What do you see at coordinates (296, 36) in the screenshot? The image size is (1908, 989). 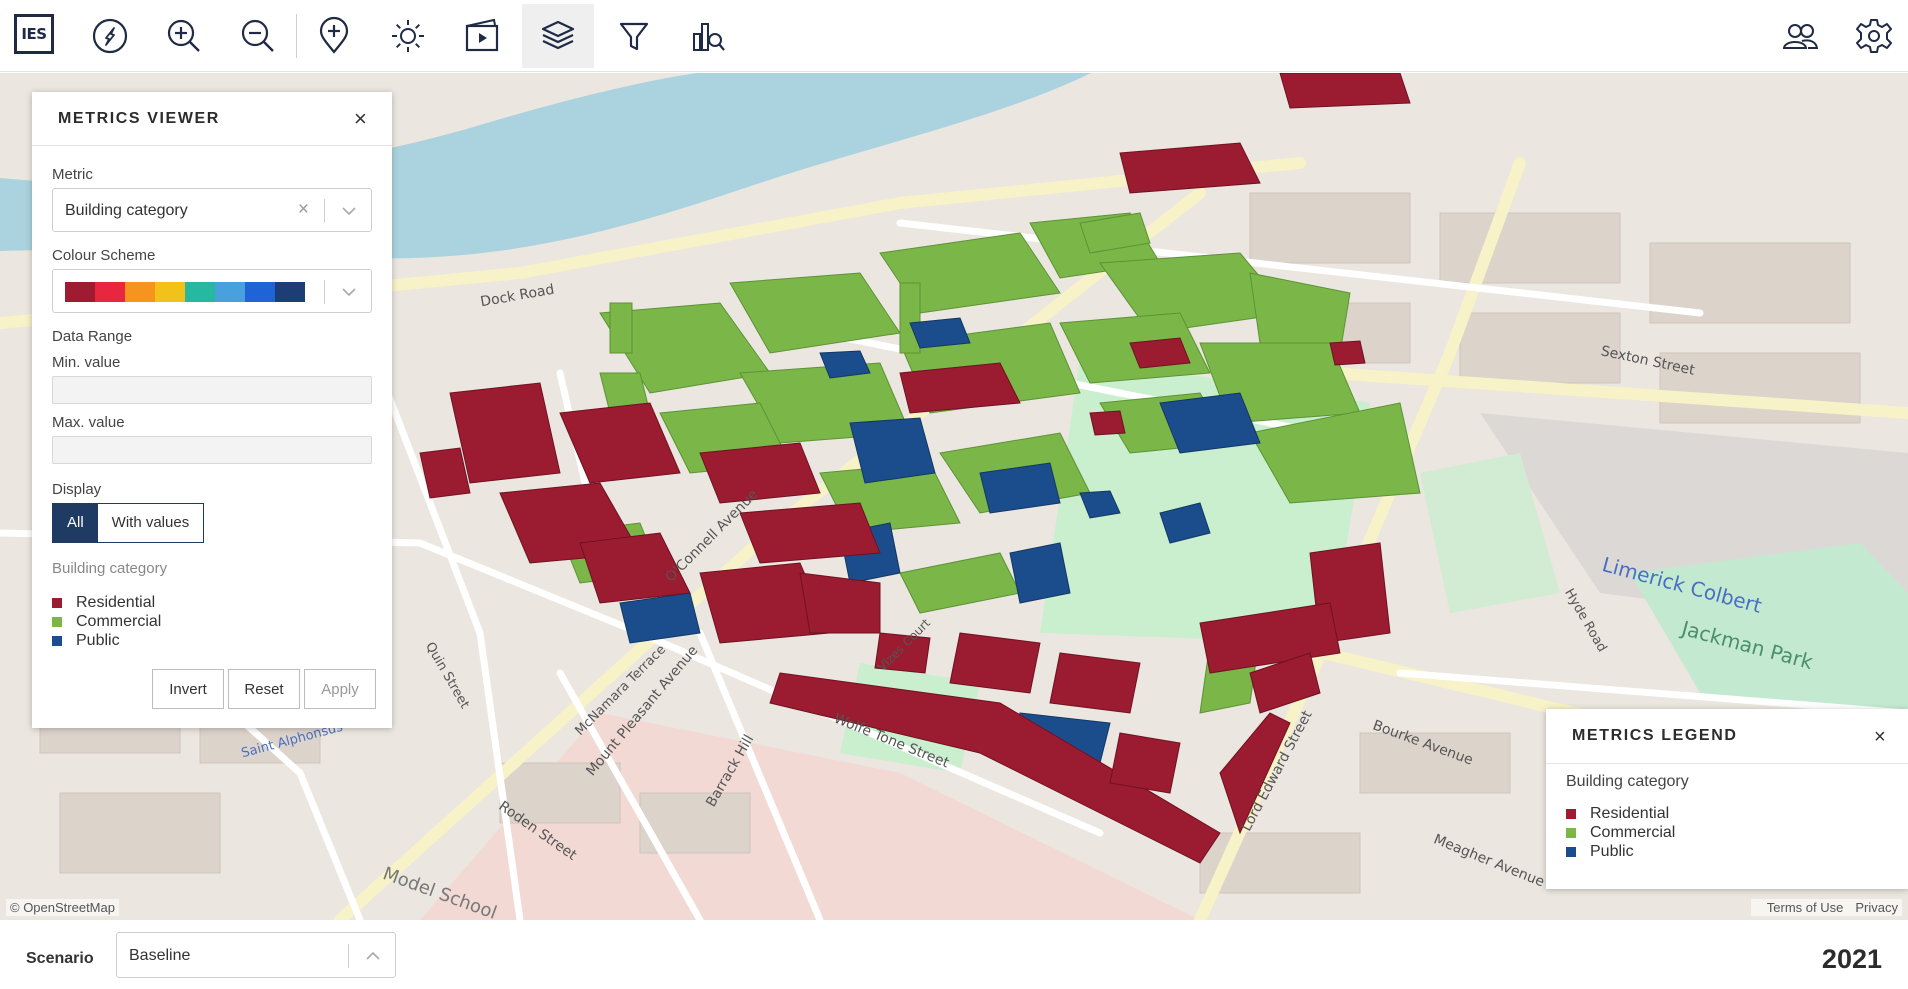 I see `toolbar-divider` at bounding box center [296, 36].